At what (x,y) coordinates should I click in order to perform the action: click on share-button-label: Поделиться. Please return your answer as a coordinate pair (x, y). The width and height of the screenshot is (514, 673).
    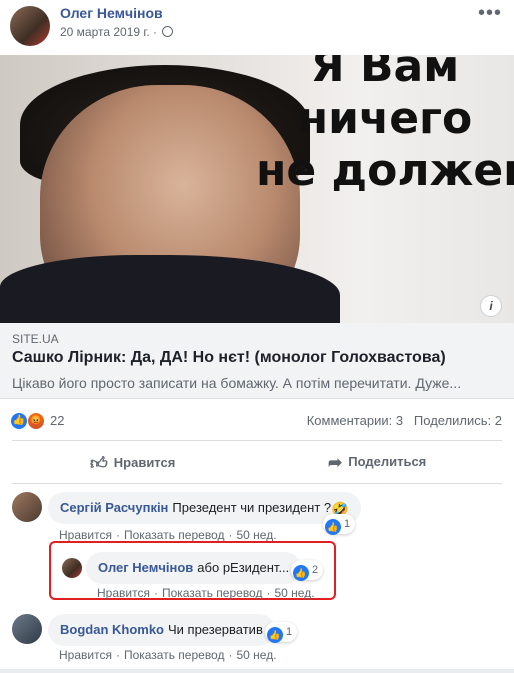
    Looking at the image, I should click on (387, 461).